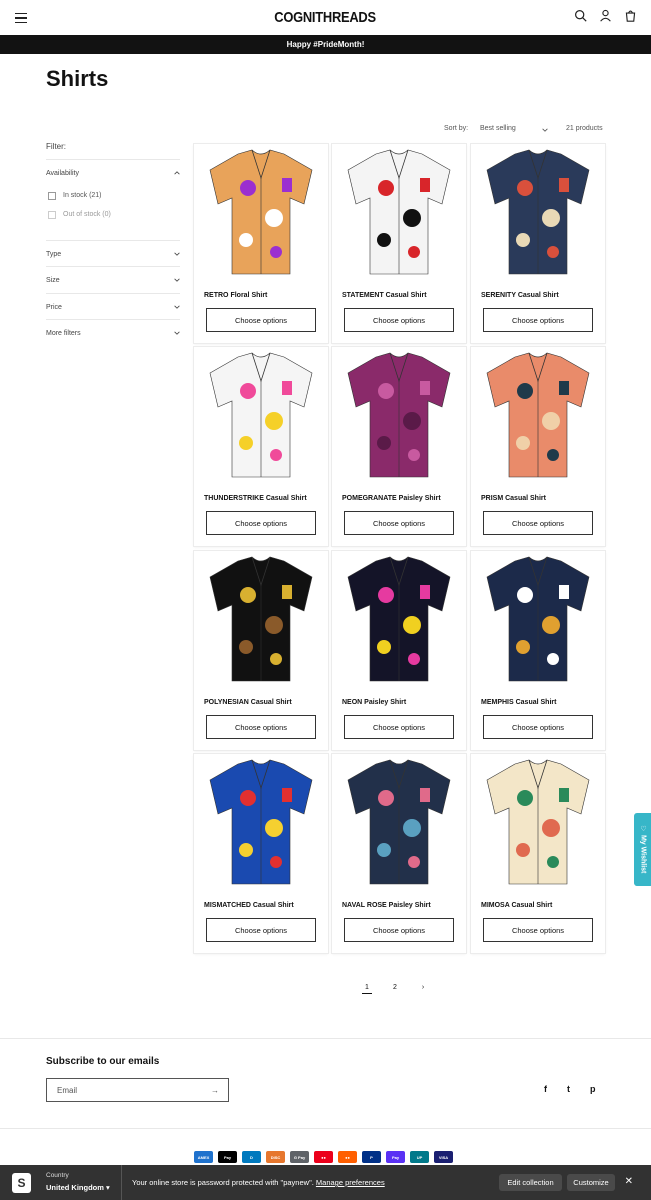  Describe the element at coordinates (395, 989) in the screenshot. I see `page-2: 2` at that location.